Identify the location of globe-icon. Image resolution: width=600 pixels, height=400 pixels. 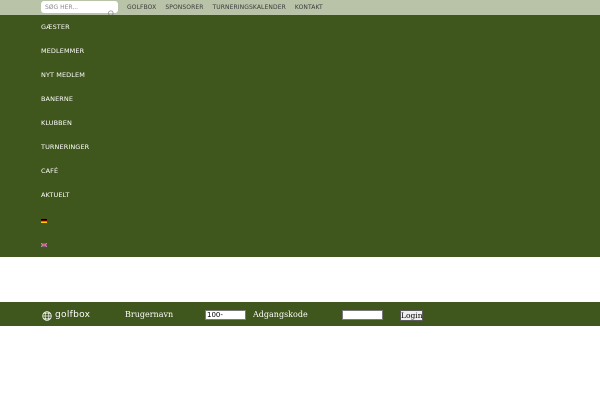
(47, 315).